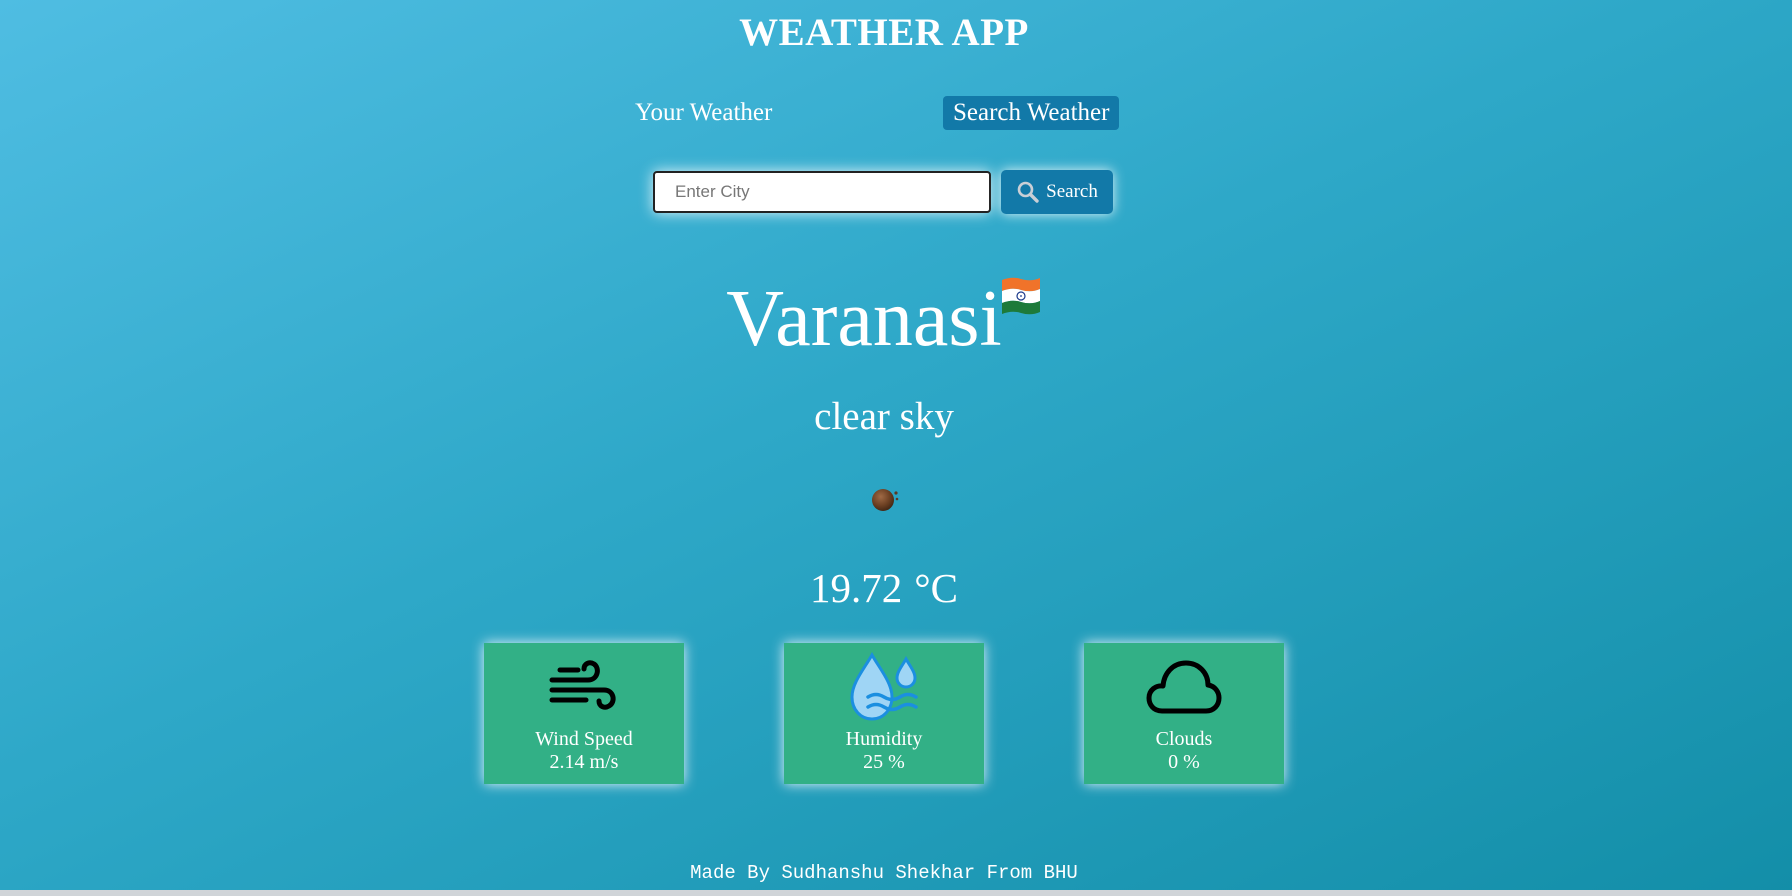 Image resolution: width=1792 pixels, height=896 pixels. Describe the element at coordinates (584, 739) in the screenshot. I see `wind-speed-label: Wind Speed` at that location.